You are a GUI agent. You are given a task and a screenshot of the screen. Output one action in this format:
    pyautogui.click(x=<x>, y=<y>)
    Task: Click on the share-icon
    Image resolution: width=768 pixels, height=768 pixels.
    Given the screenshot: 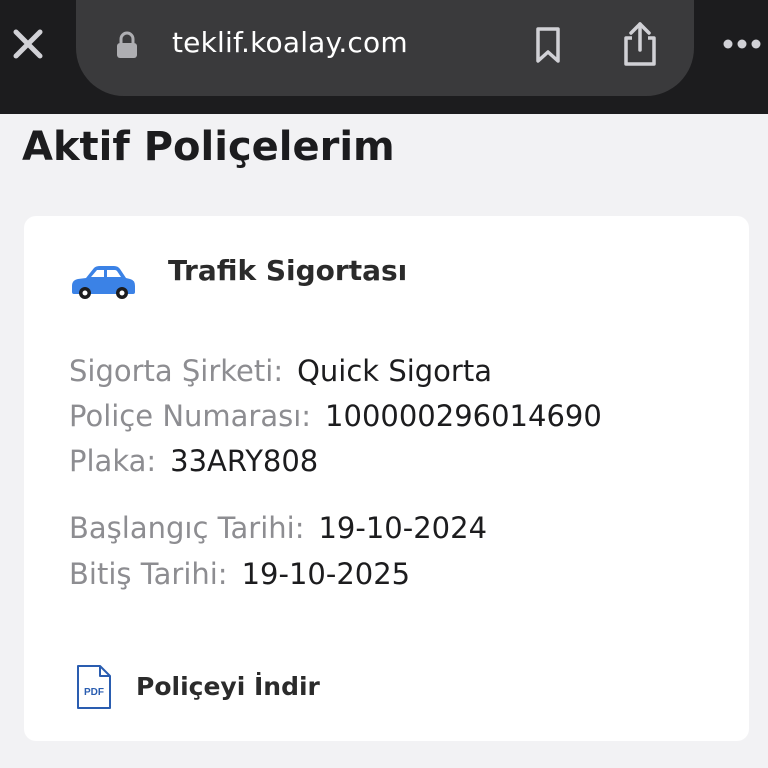 What is the action you would take?
    pyautogui.click(x=640, y=44)
    